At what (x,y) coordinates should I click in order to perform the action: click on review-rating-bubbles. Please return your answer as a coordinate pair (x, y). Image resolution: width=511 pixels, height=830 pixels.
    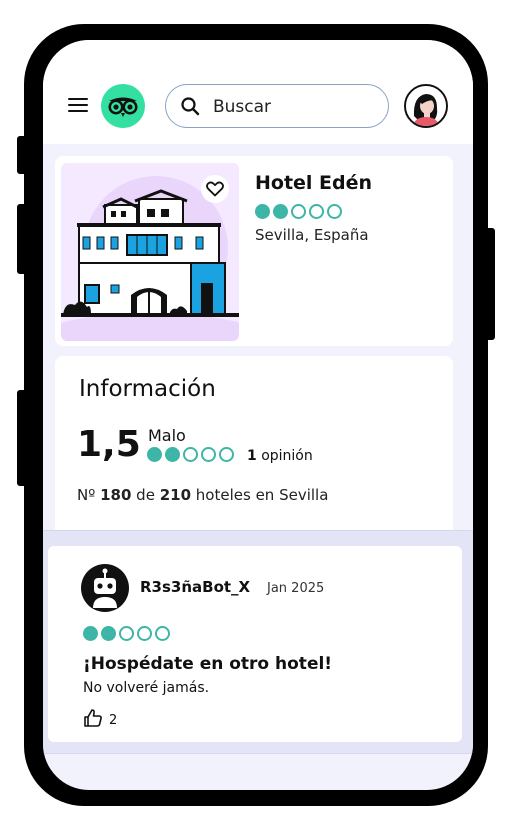
    Looking at the image, I should click on (126, 633).